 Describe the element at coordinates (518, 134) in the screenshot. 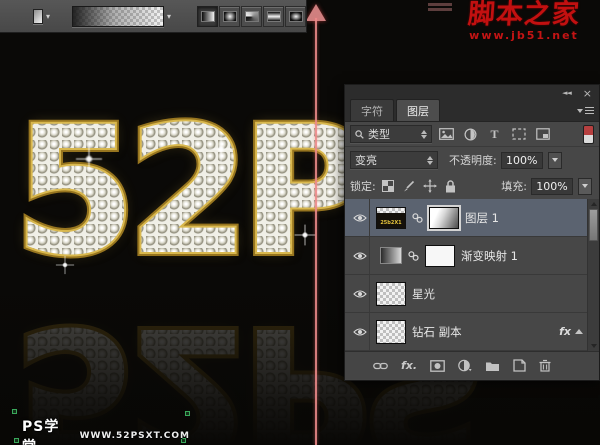

I see `filter-shape-layers-button` at that location.